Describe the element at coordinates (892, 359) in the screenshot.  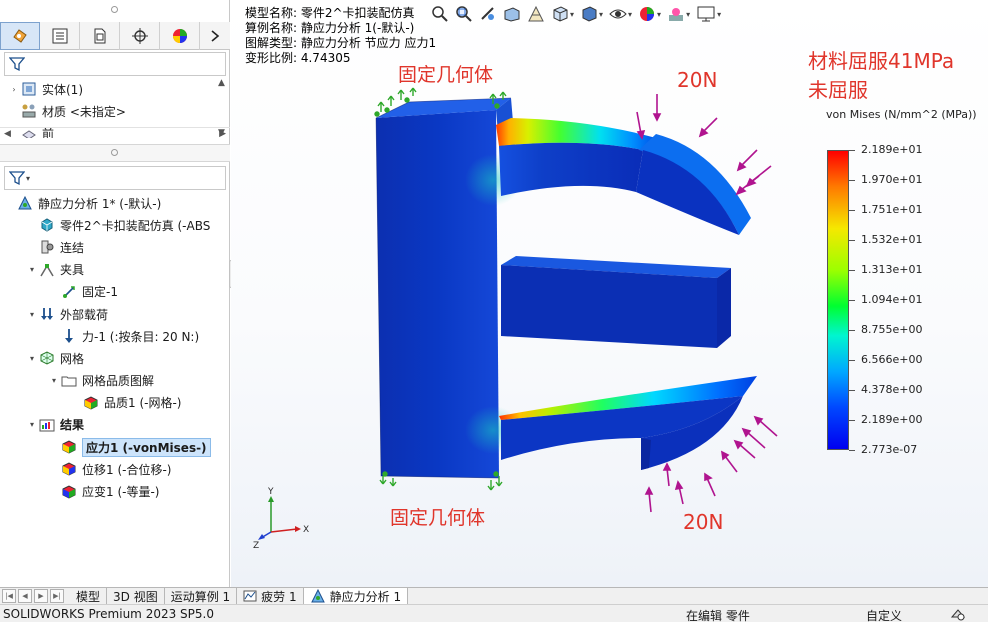
I see `legend-value-label: 6.566e+00` at that location.